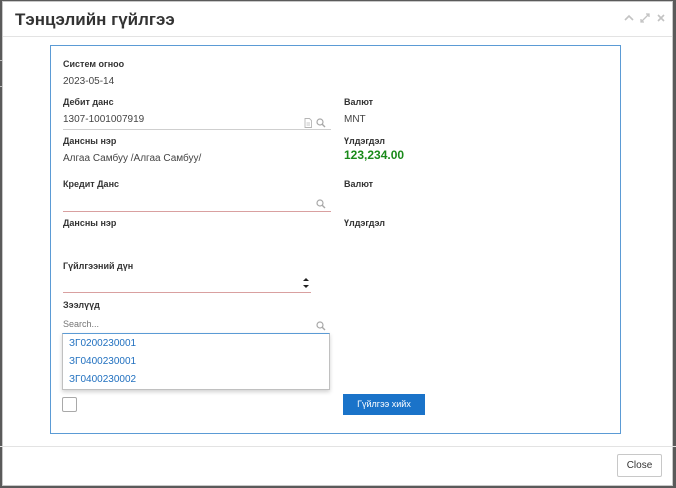  I want to click on amount-label: Гүйлгээний дүн, so click(98, 266).